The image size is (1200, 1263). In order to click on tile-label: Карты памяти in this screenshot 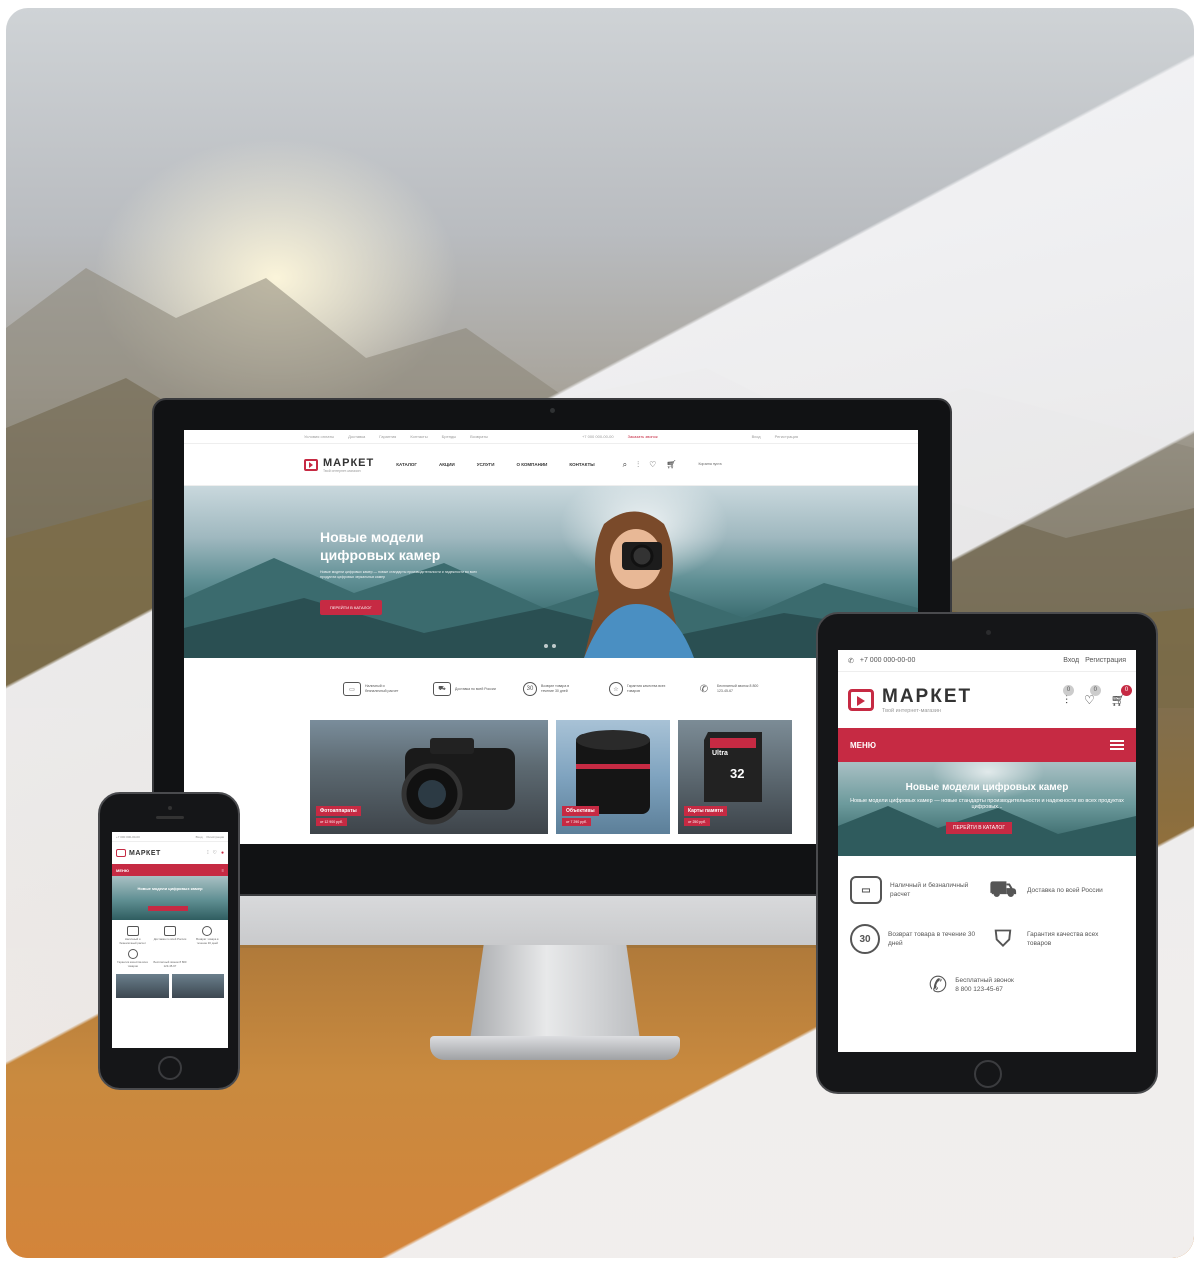, I will do `click(705, 811)`.